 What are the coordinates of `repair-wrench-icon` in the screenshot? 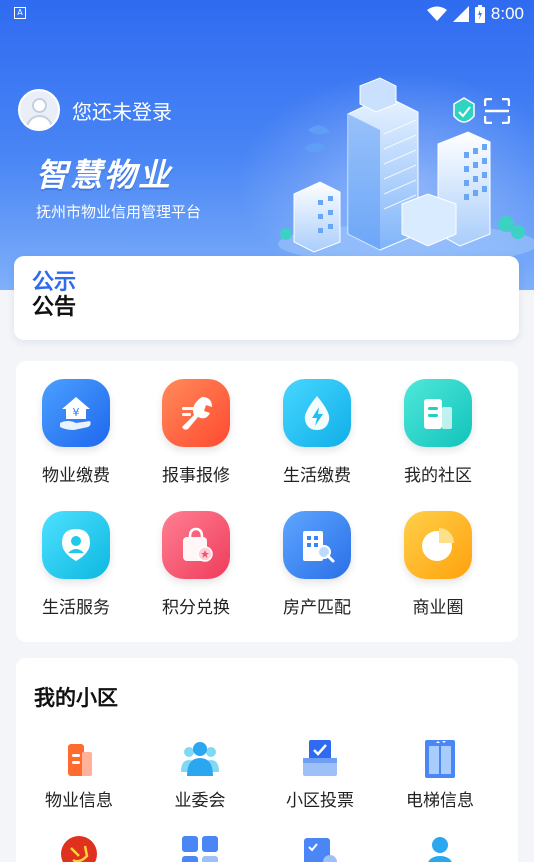 It's located at (196, 413).